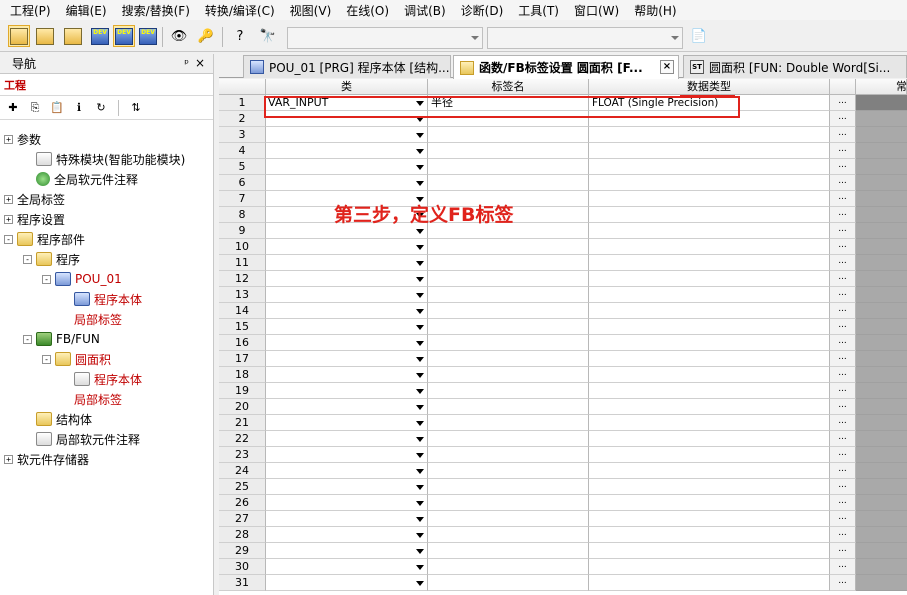 The height and width of the screenshot is (595, 907). Describe the element at coordinates (596, 10) in the screenshot. I see `menu-item: 窗口(W)` at that location.